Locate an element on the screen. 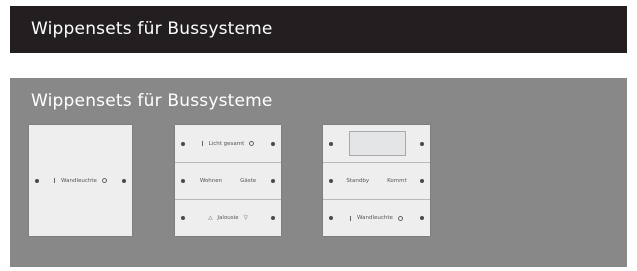 The image size is (637, 271). switch-three-rockers: Licht gesamt Wohnen Gäste △ Jalousie ▽ is located at coordinates (228, 180).